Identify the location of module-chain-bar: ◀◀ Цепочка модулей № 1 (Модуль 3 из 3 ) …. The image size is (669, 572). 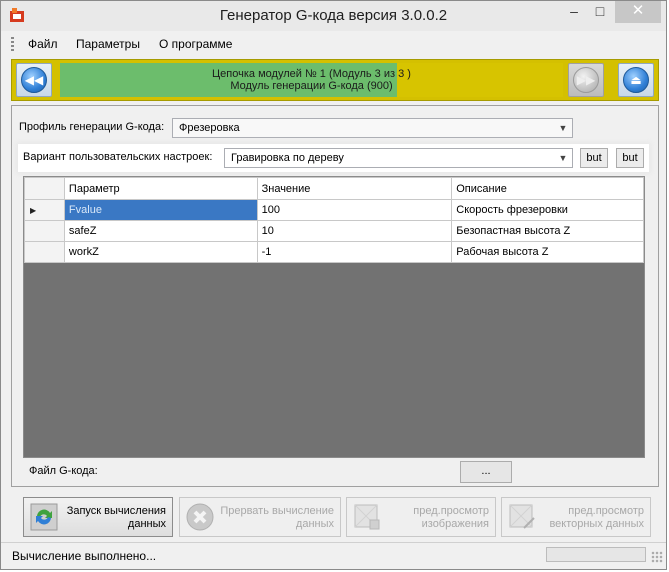
(335, 80).